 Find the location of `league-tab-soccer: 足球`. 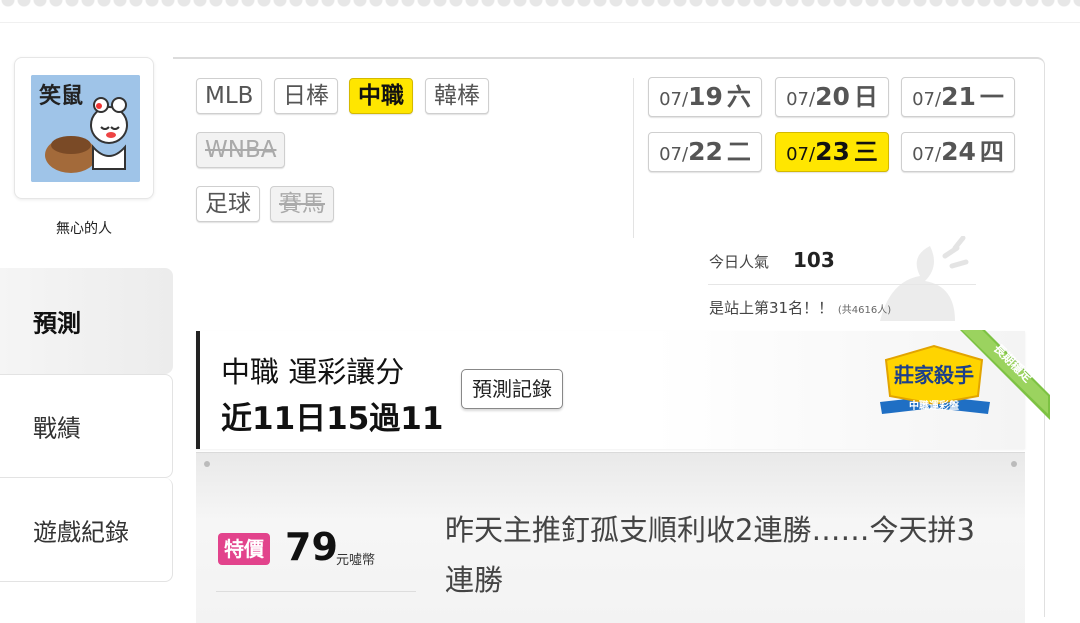

league-tab-soccer: 足球 is located at coordinates (228, 204).